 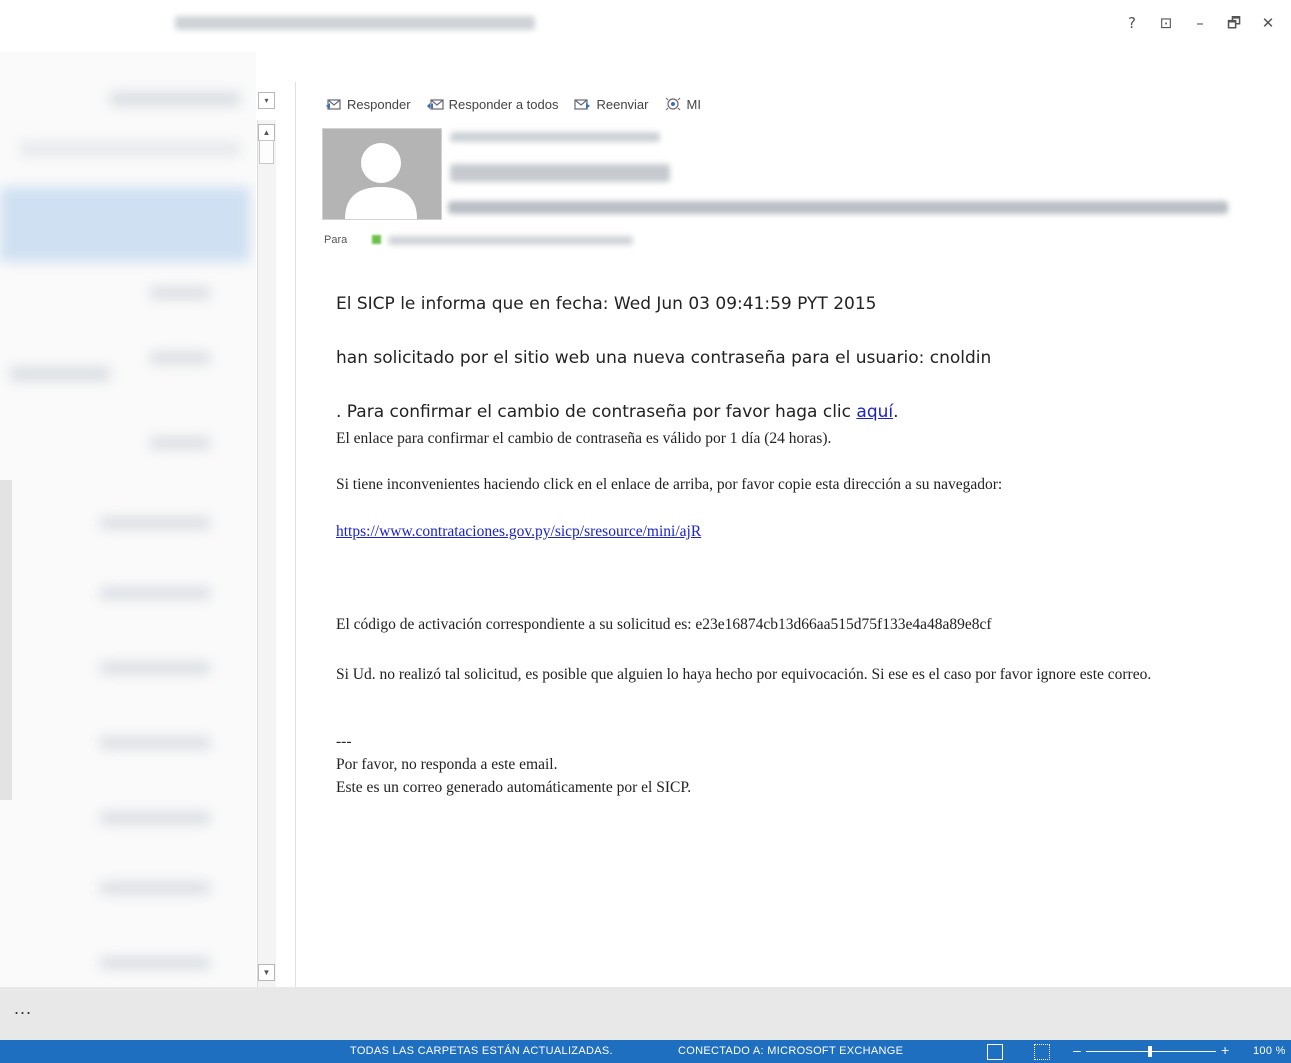 What do you see at coordinates (130, 149) in the screenshot?
I see `list-filter-blurred` at bounding box center [130, 149].